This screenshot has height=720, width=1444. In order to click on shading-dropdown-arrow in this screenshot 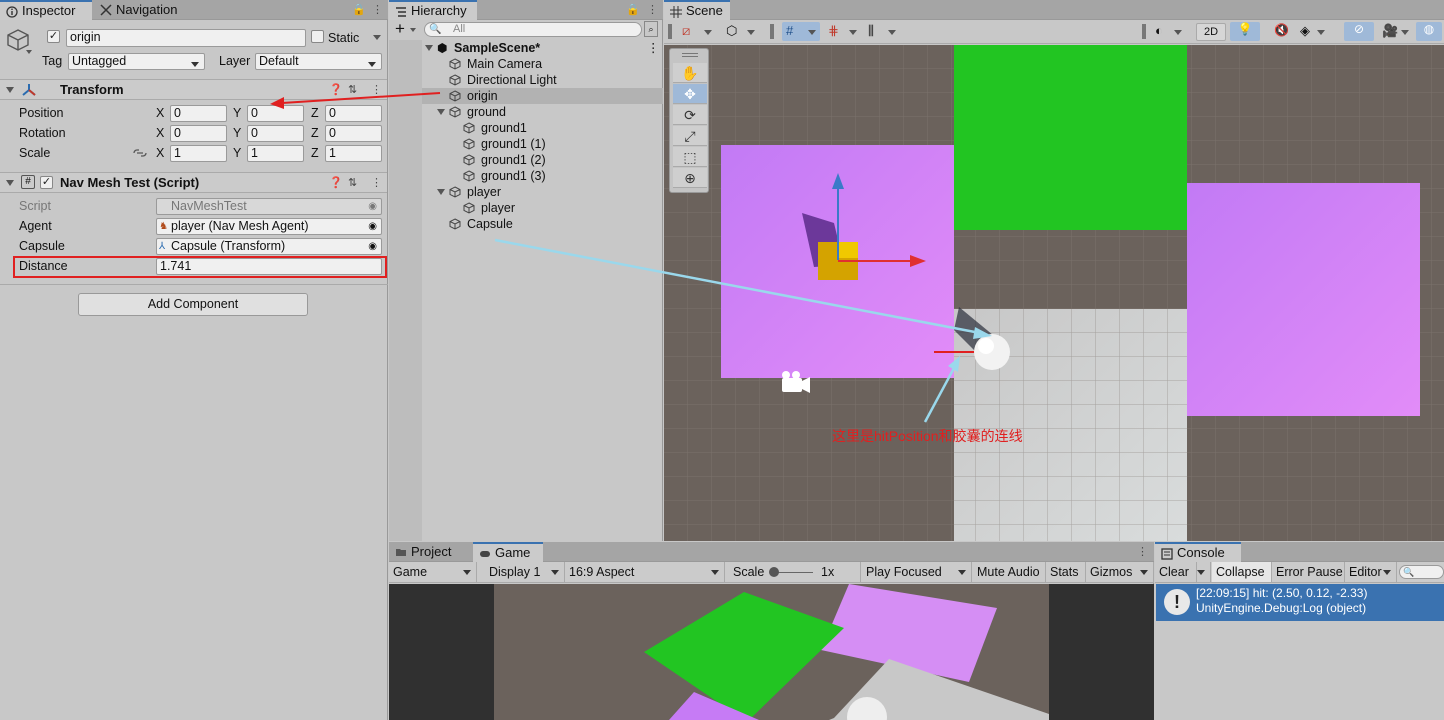, I will do `click(1178, 32)`.